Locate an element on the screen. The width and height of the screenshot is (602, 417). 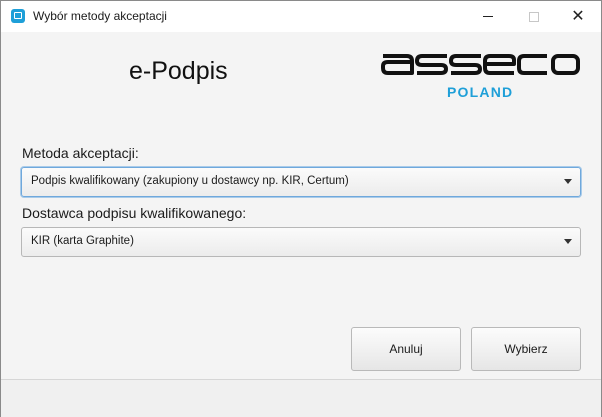
close-icon: ✕ is located at coordinates (578, 16).